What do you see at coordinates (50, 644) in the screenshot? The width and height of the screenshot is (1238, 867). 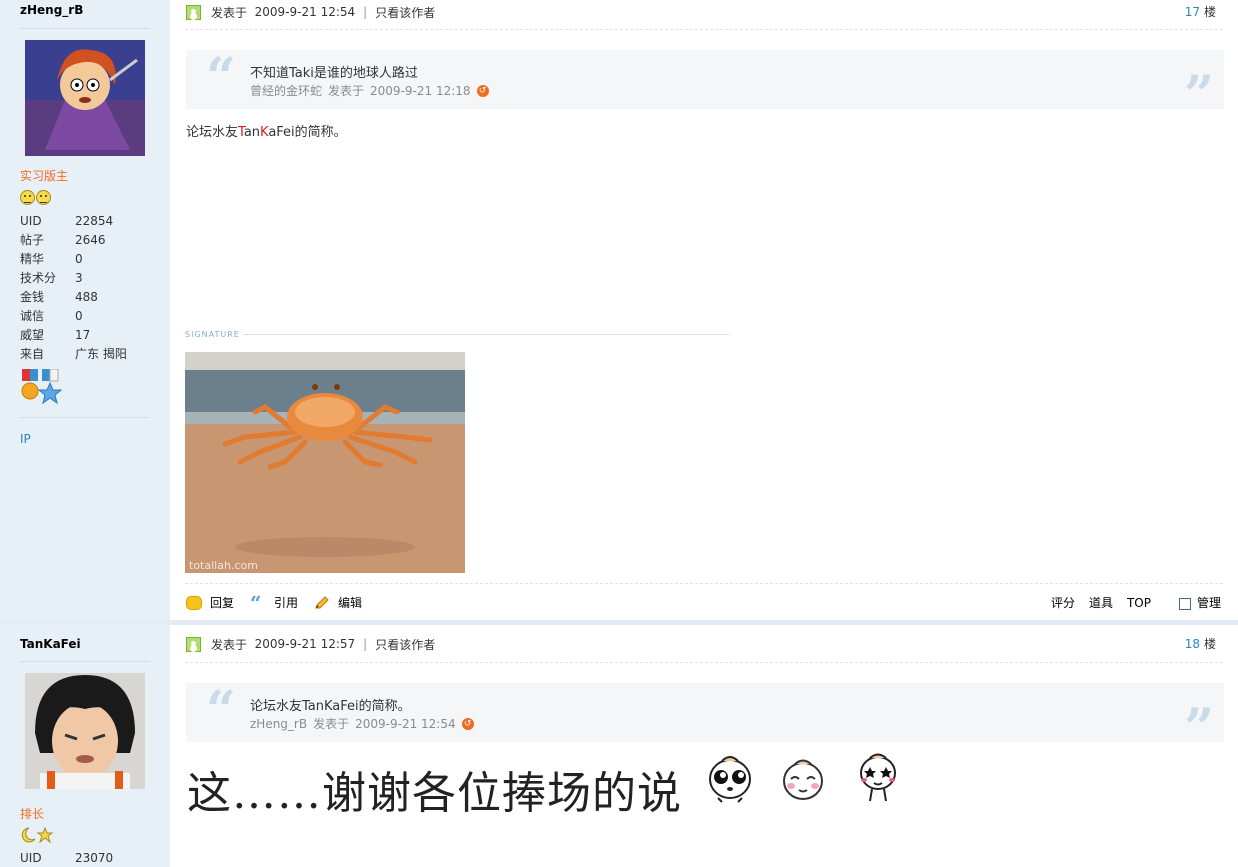 I see `author-name: TanKaFei` at bounding box center [50, 644].